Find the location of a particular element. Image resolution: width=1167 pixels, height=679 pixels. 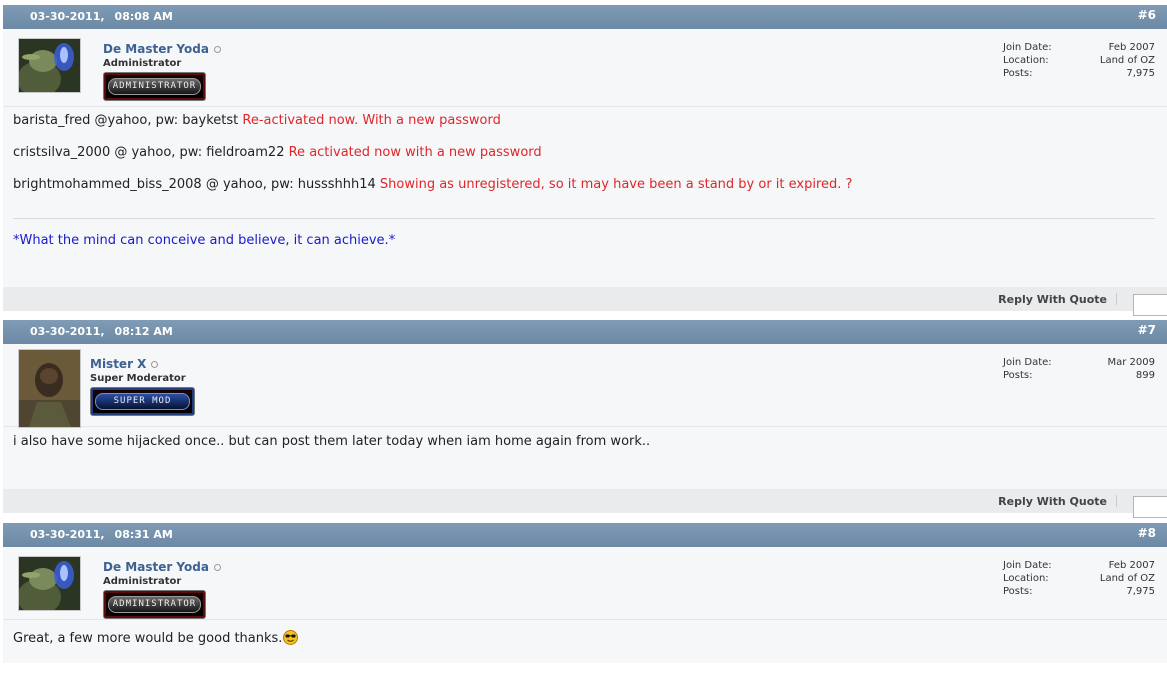

content-line: Great, a few more would be good thanks. is located at coordinates (156, 639).